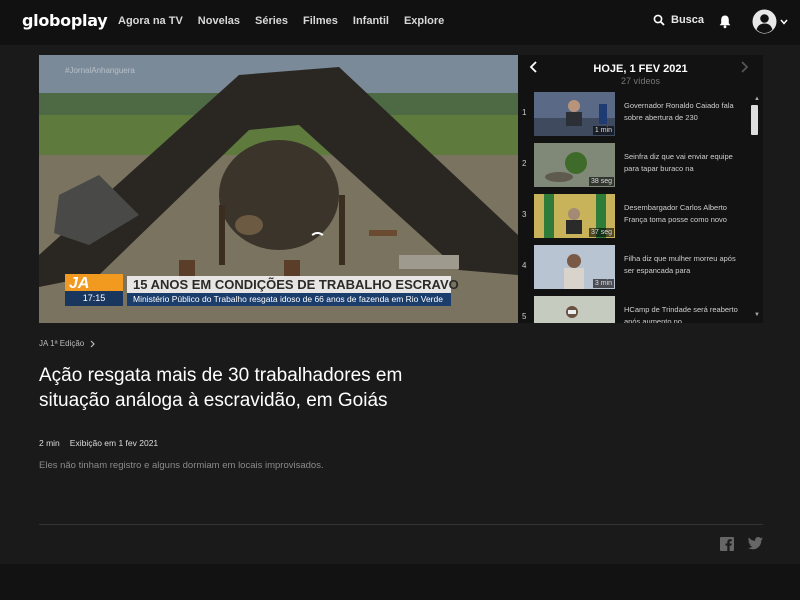  I want to click on chevron-down-icon, so click(784, 22).